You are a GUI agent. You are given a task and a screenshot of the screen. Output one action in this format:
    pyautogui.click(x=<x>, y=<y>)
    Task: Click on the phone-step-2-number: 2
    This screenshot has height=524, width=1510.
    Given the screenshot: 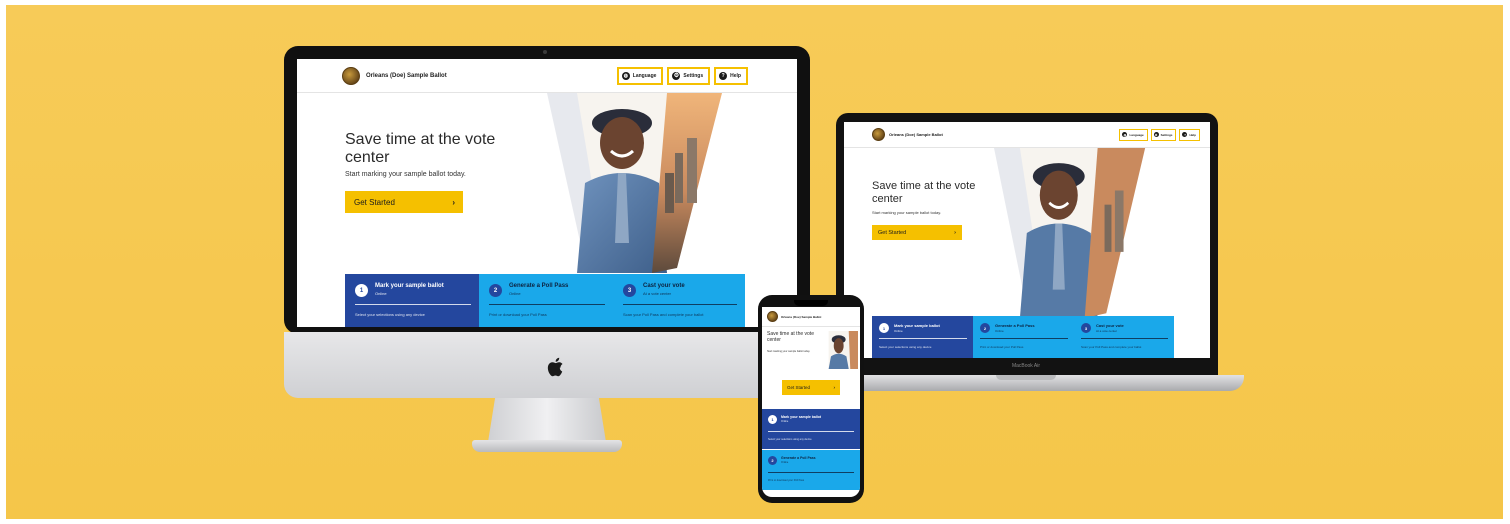 What is the action you would take?
    pyautogui.click(x=772, y=460)
    